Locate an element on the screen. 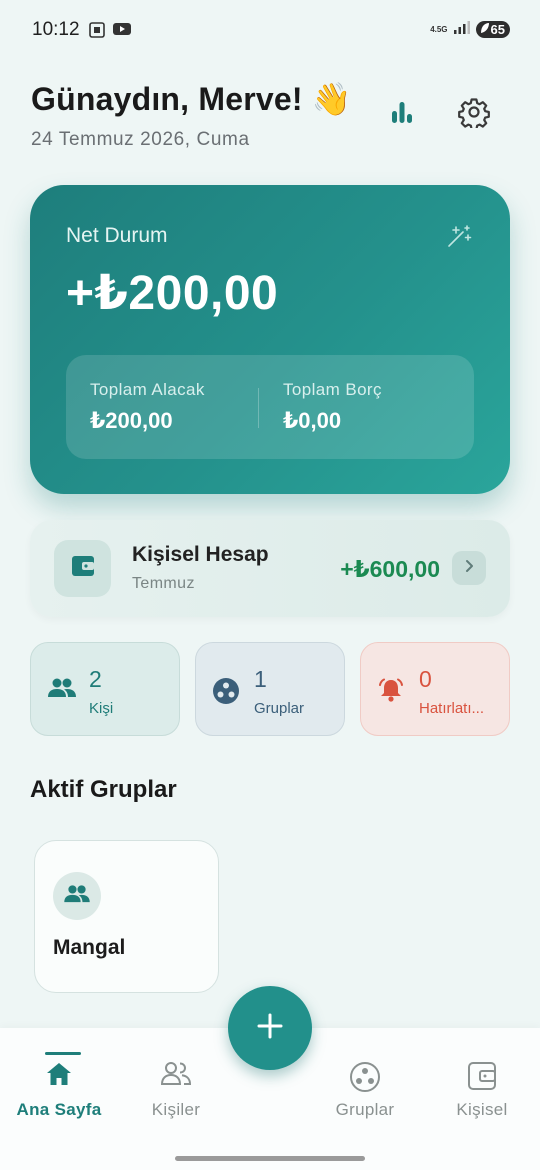  net-status-amount: +₺200,00 is located at coordinates (172, 293).